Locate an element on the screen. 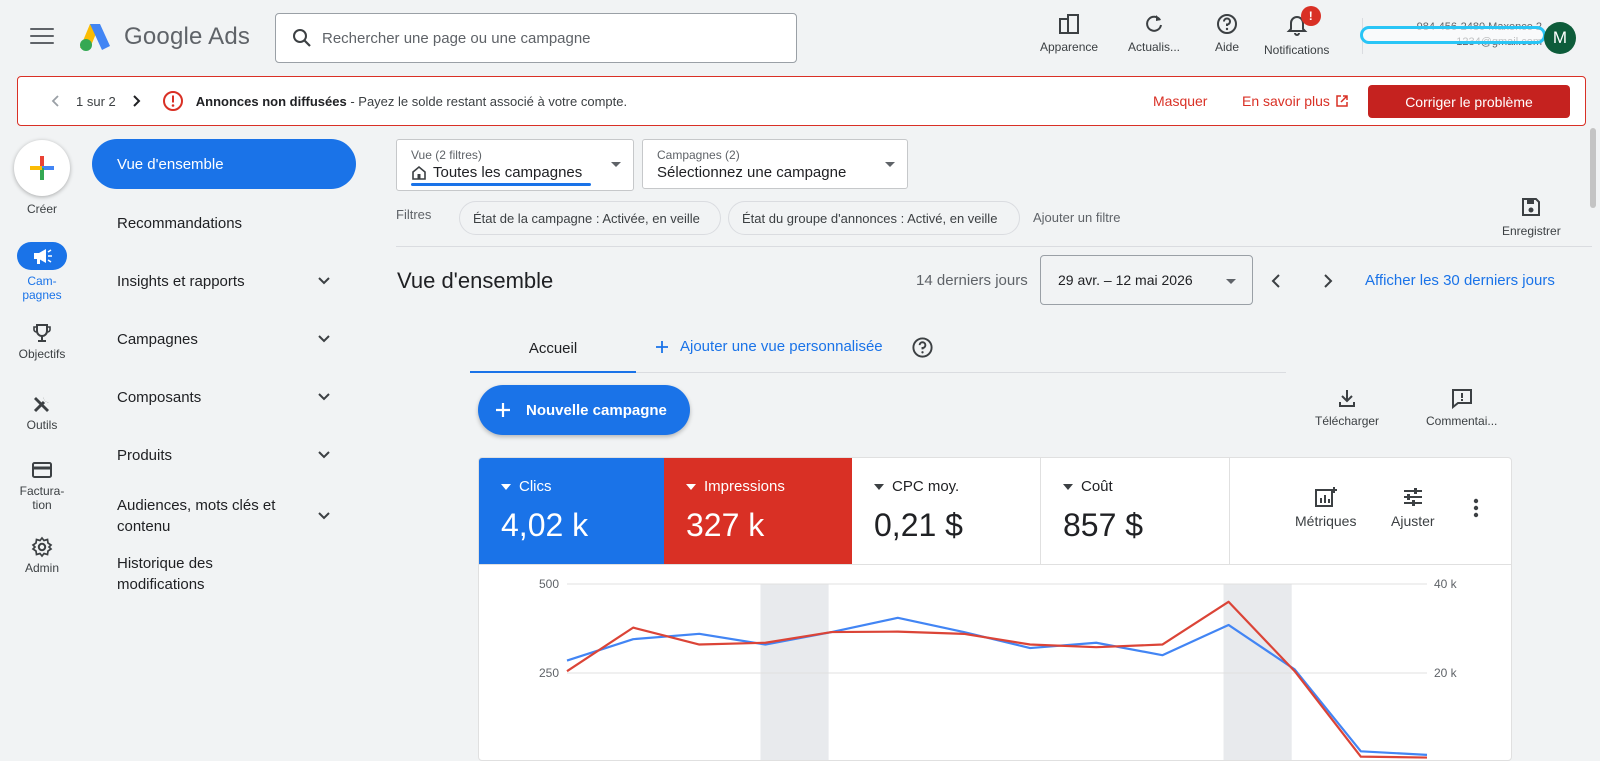 The image size is (1600, 761). sidebar-item-label: Produits is located at coordinates (145, 455).